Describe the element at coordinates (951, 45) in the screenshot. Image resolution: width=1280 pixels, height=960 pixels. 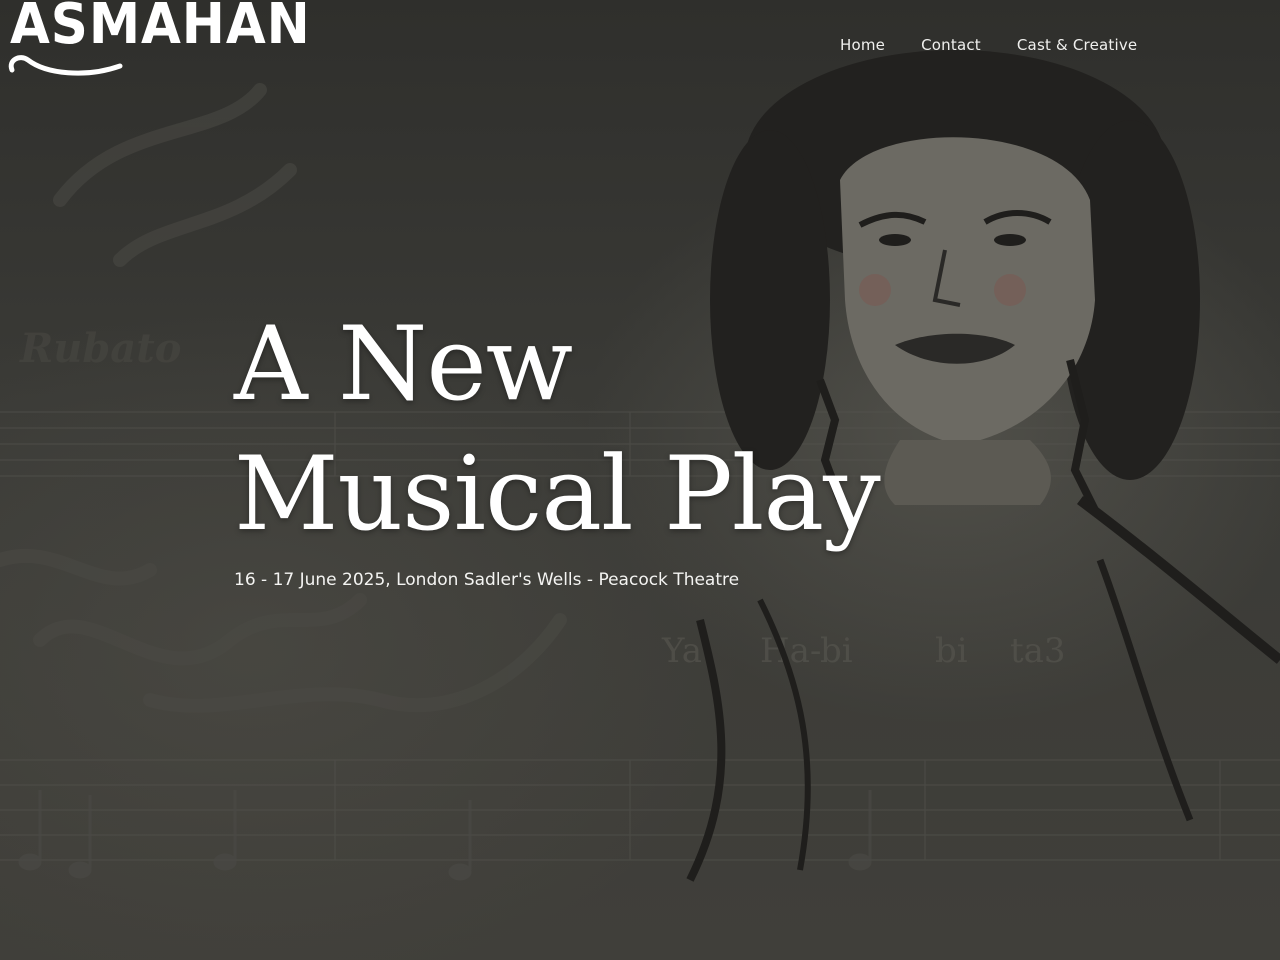
I see `nav-contact: Contact` at that location.